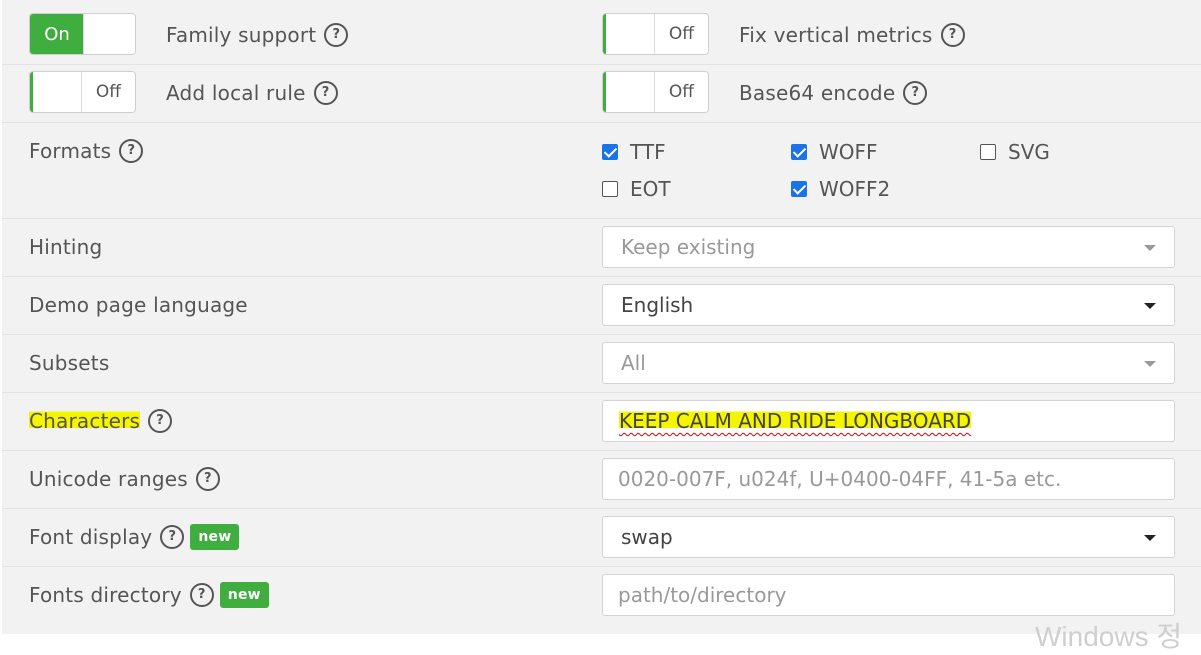 Image resolution: width=1201 pixels, height=655 pixels. Describe the element at coordinates (138, 305) in the screenshot. I see `demo-page-language-label: Demo page language` at that location.